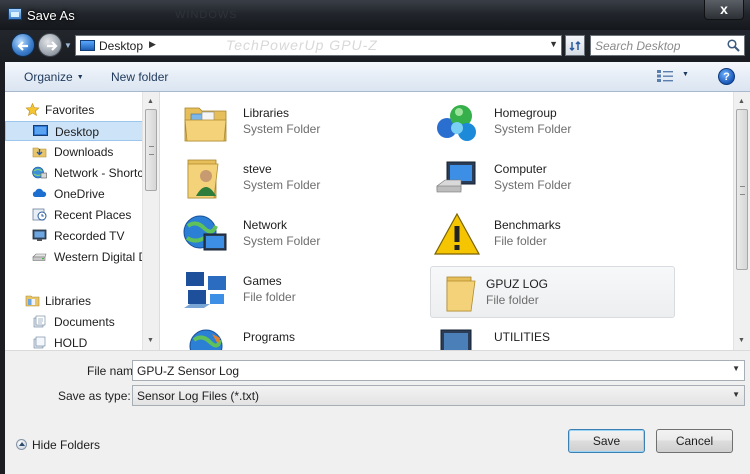 The width and height of the screenshot is (750, 474). What do you see at coordinates (121, 46) in the screenshot?
I see `breadcrumb-desktop: Desktop` at bounding box center [121, 46].